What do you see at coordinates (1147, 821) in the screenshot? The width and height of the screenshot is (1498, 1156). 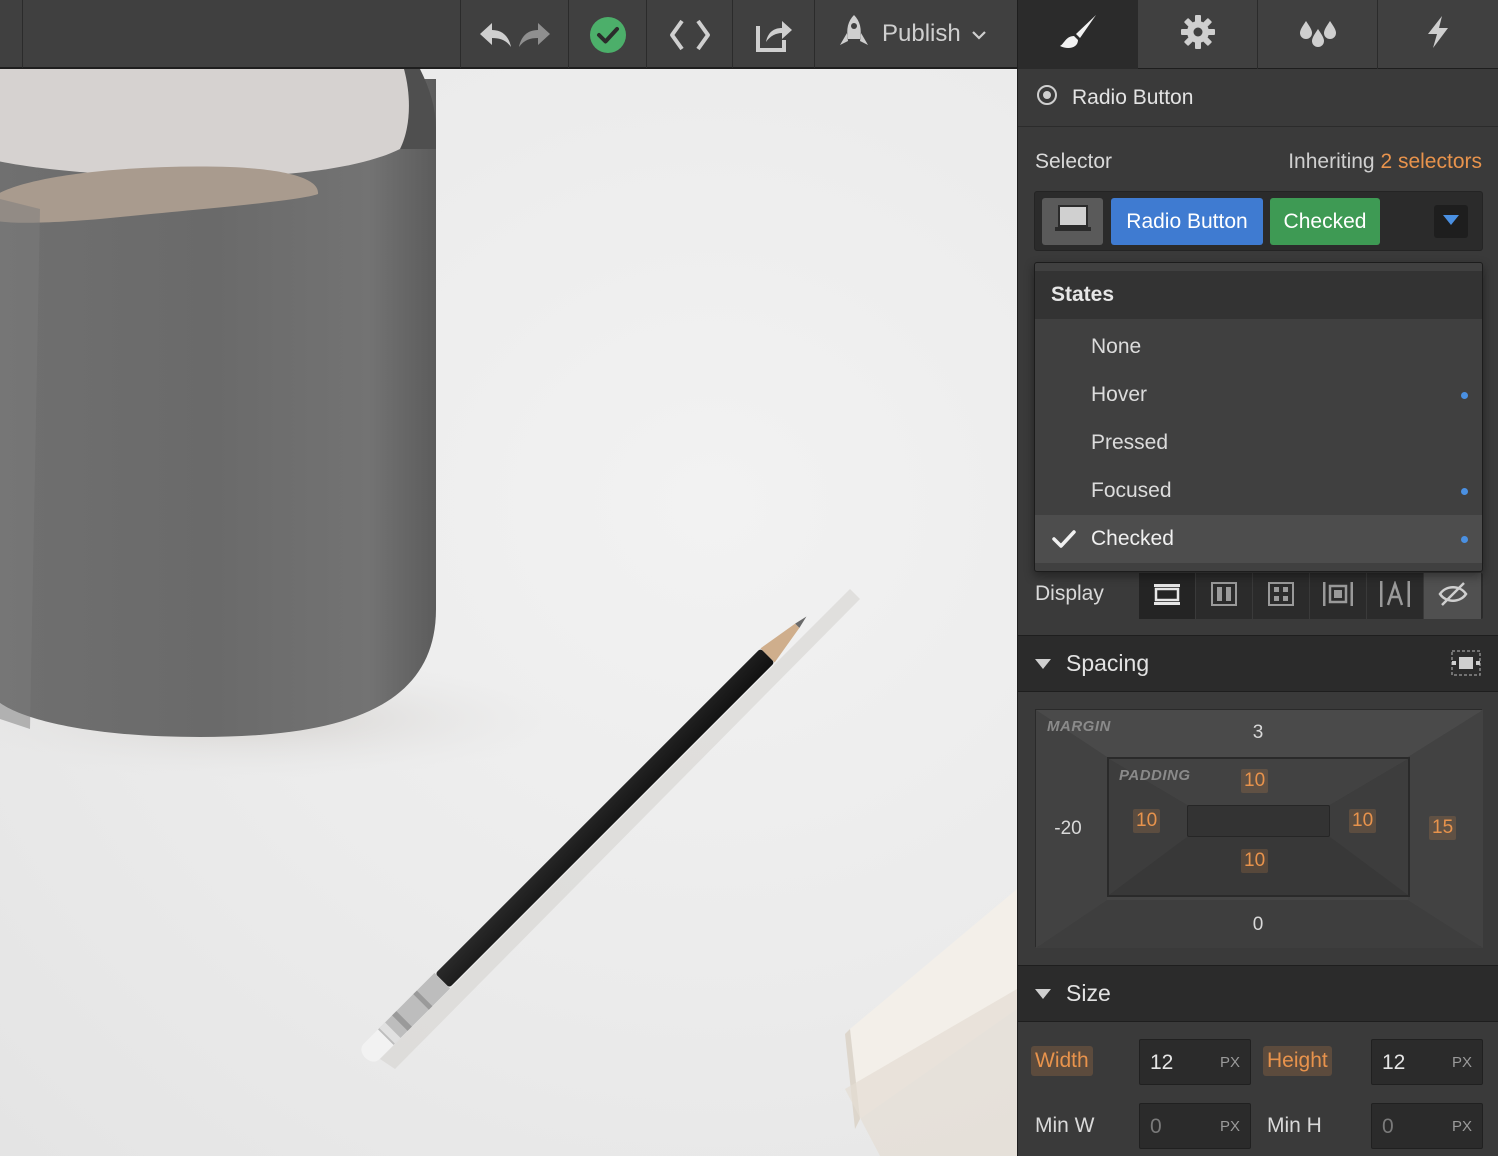 I see `padding-left-value: 10` at bounding box center [1147, 821].